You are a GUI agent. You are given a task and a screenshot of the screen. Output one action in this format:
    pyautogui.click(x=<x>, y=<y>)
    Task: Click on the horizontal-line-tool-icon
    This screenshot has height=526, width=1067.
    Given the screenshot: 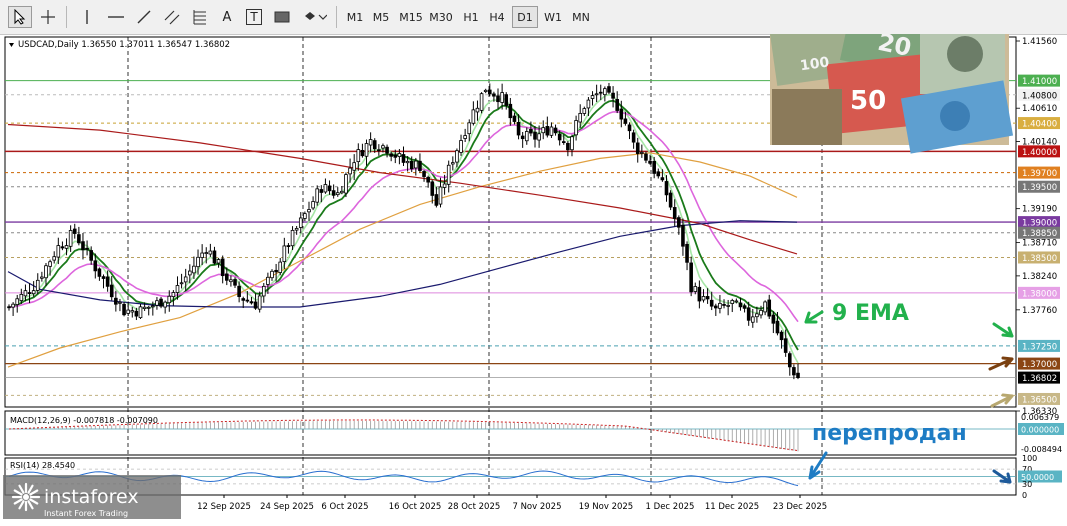 What is the action you would take?
    pyautogui.click(x=116, y=17)
    